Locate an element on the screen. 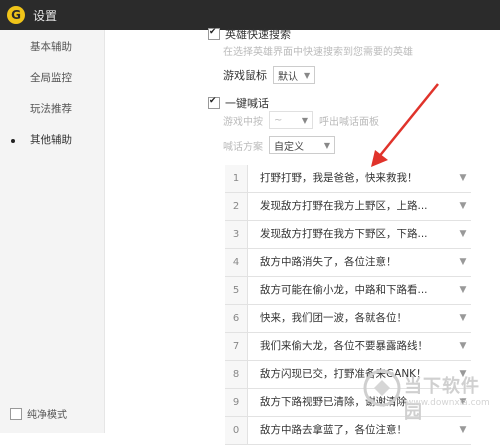 The height and width of the screenshot is (445, 500). watermark: 当下软件园 www.downxia.com is located at coordinates (428, 392).